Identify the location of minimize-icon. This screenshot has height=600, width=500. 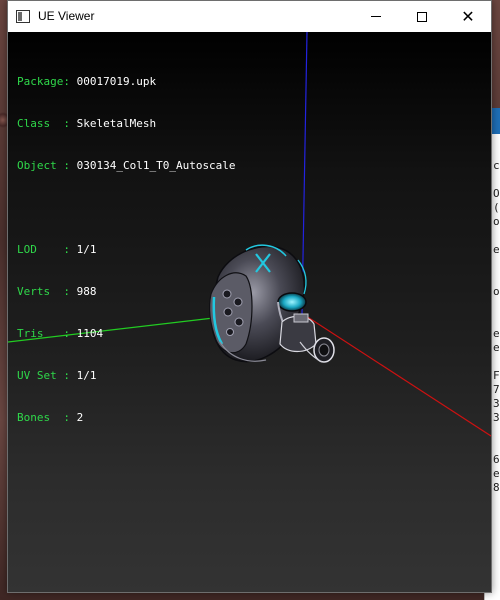
(376, 16).